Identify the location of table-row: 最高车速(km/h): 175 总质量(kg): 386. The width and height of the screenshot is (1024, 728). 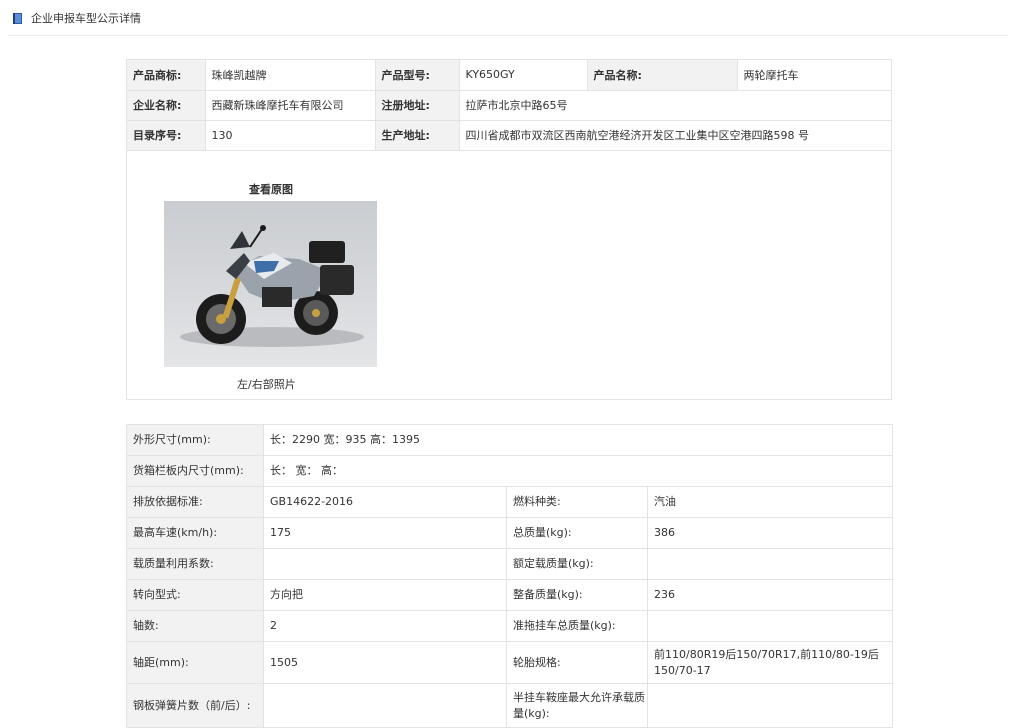
(509, 533).